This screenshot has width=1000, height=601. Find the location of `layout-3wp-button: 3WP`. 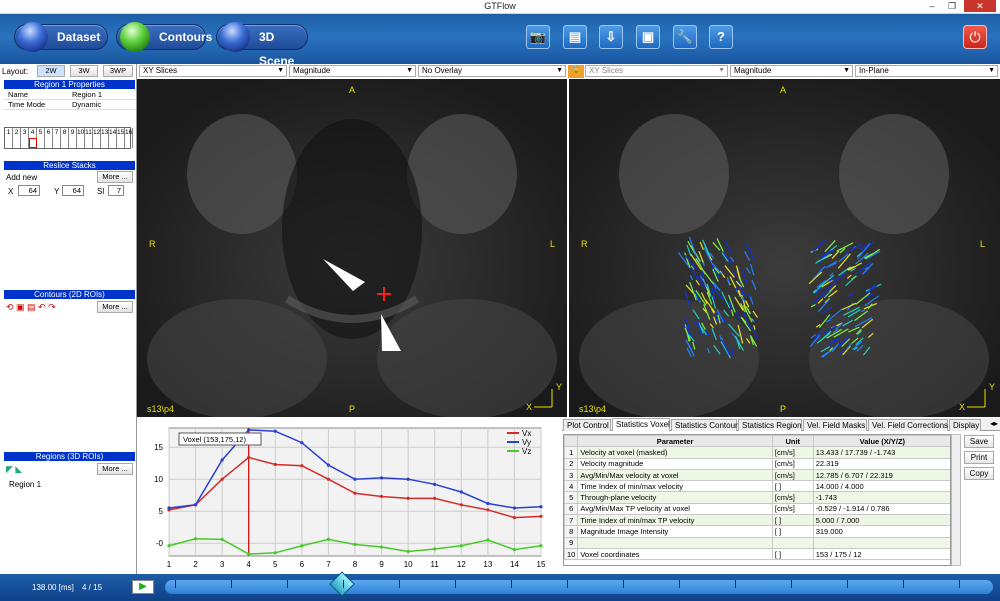

layout-3wp-button: 3WP is located at coordinates (118, 71).